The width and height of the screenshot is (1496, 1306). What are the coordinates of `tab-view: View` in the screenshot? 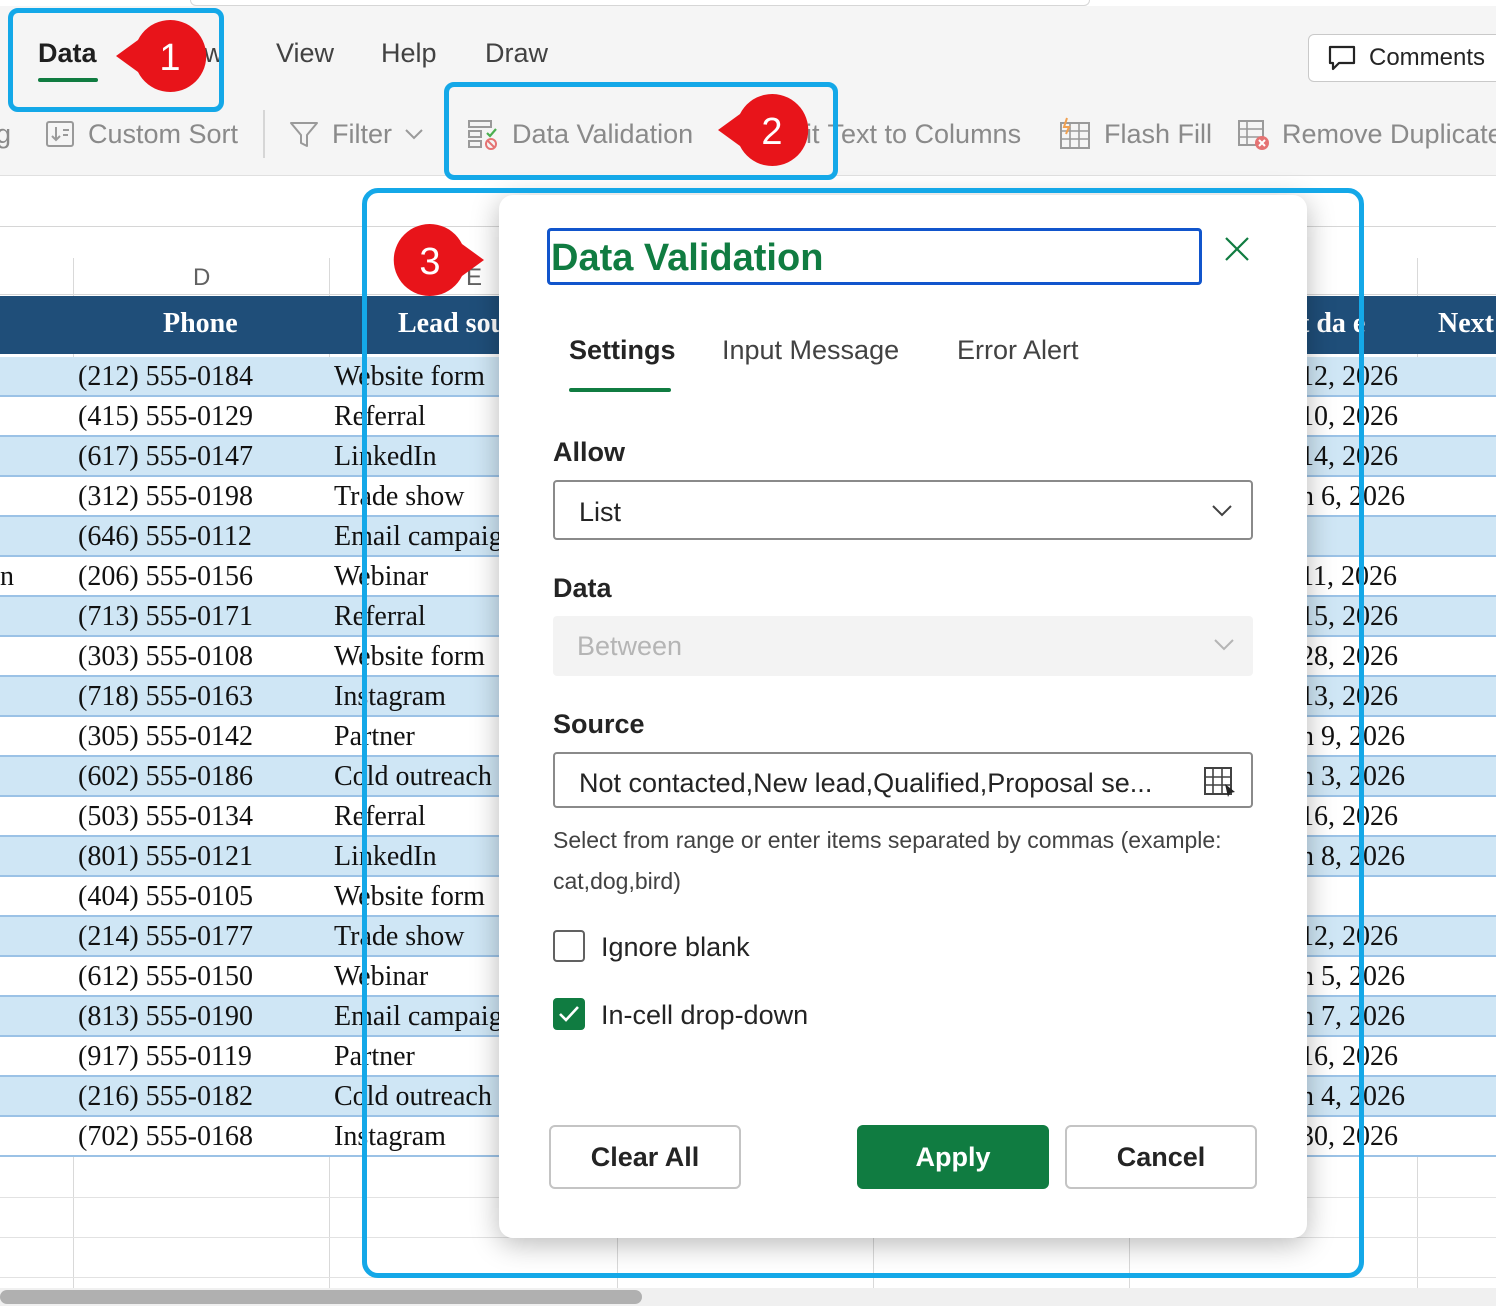 It's located at (305, 53).